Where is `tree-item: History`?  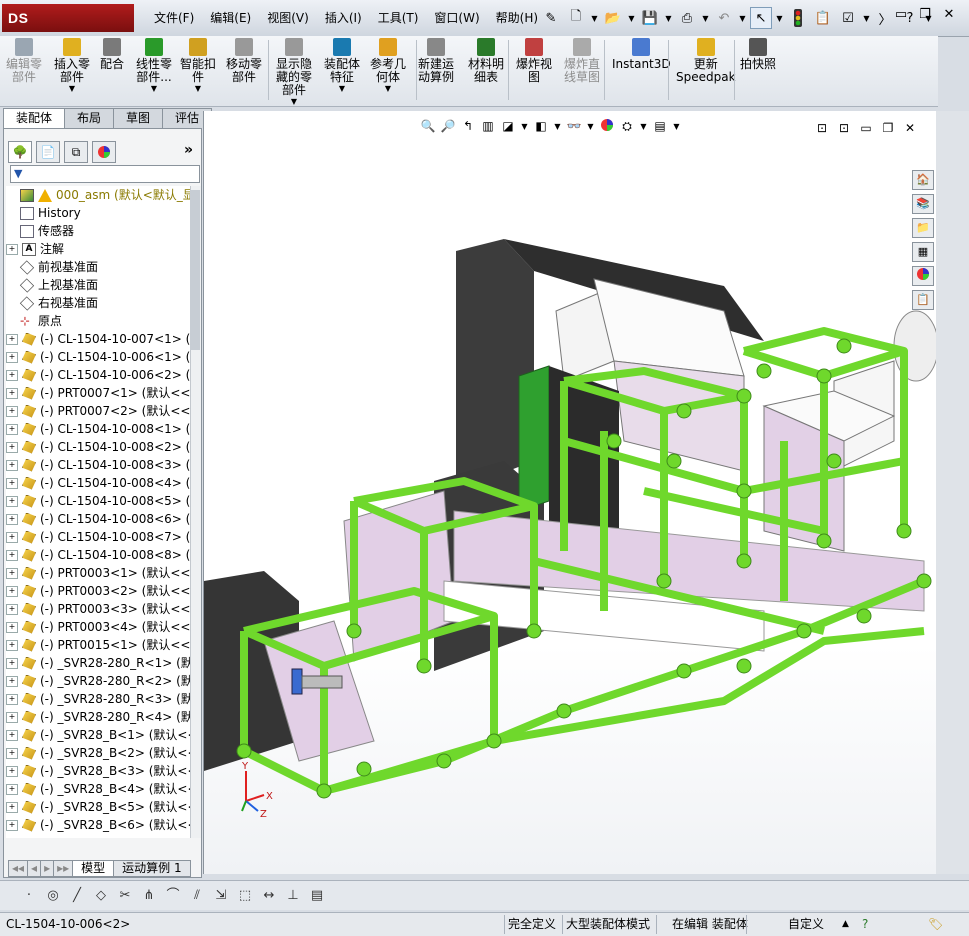 tree-item: History is located at coordinates (98, 213).